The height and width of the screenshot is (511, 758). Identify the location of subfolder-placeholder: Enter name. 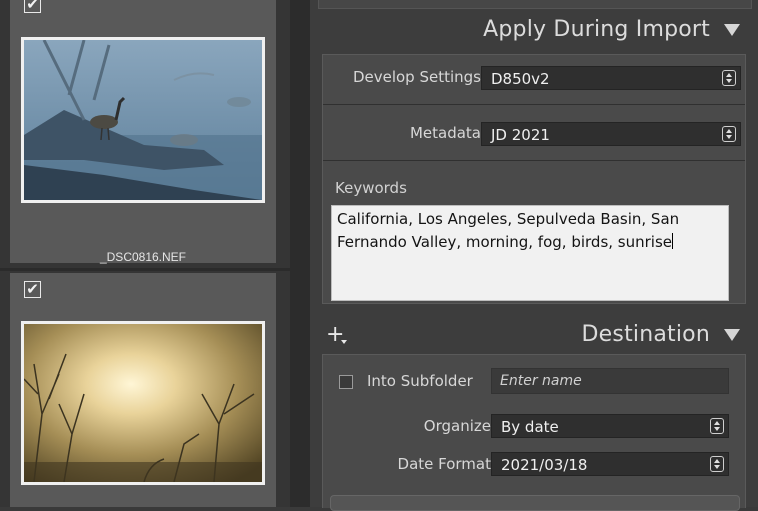
(541, 381).